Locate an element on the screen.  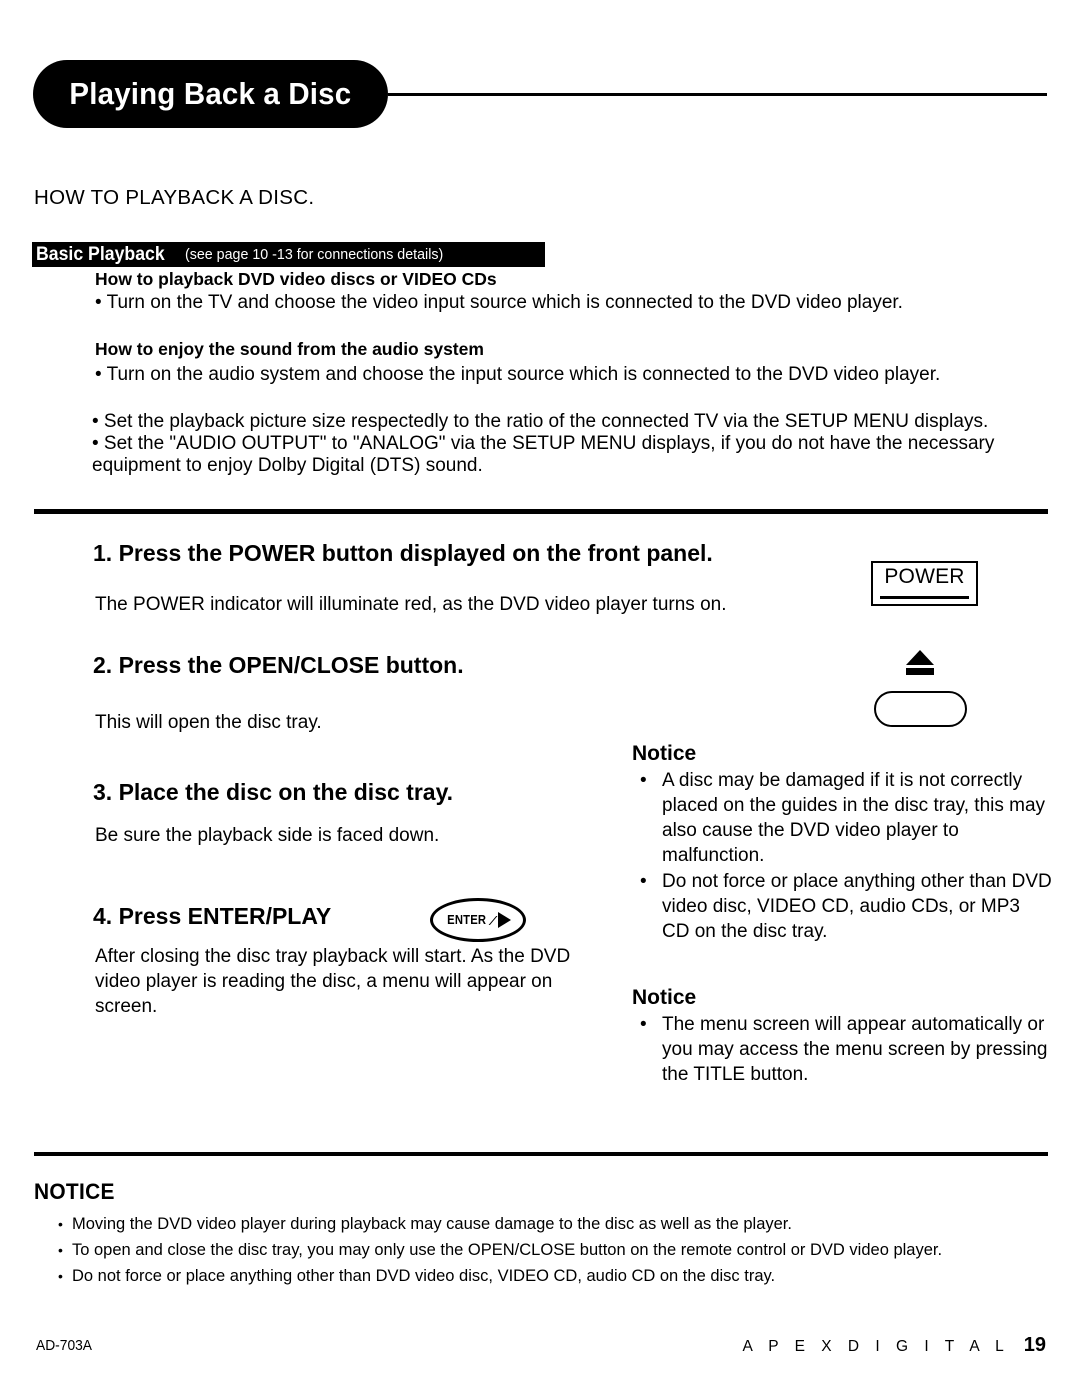
basic-playback-title: Basic Playback is located at coordinates (100, 254).